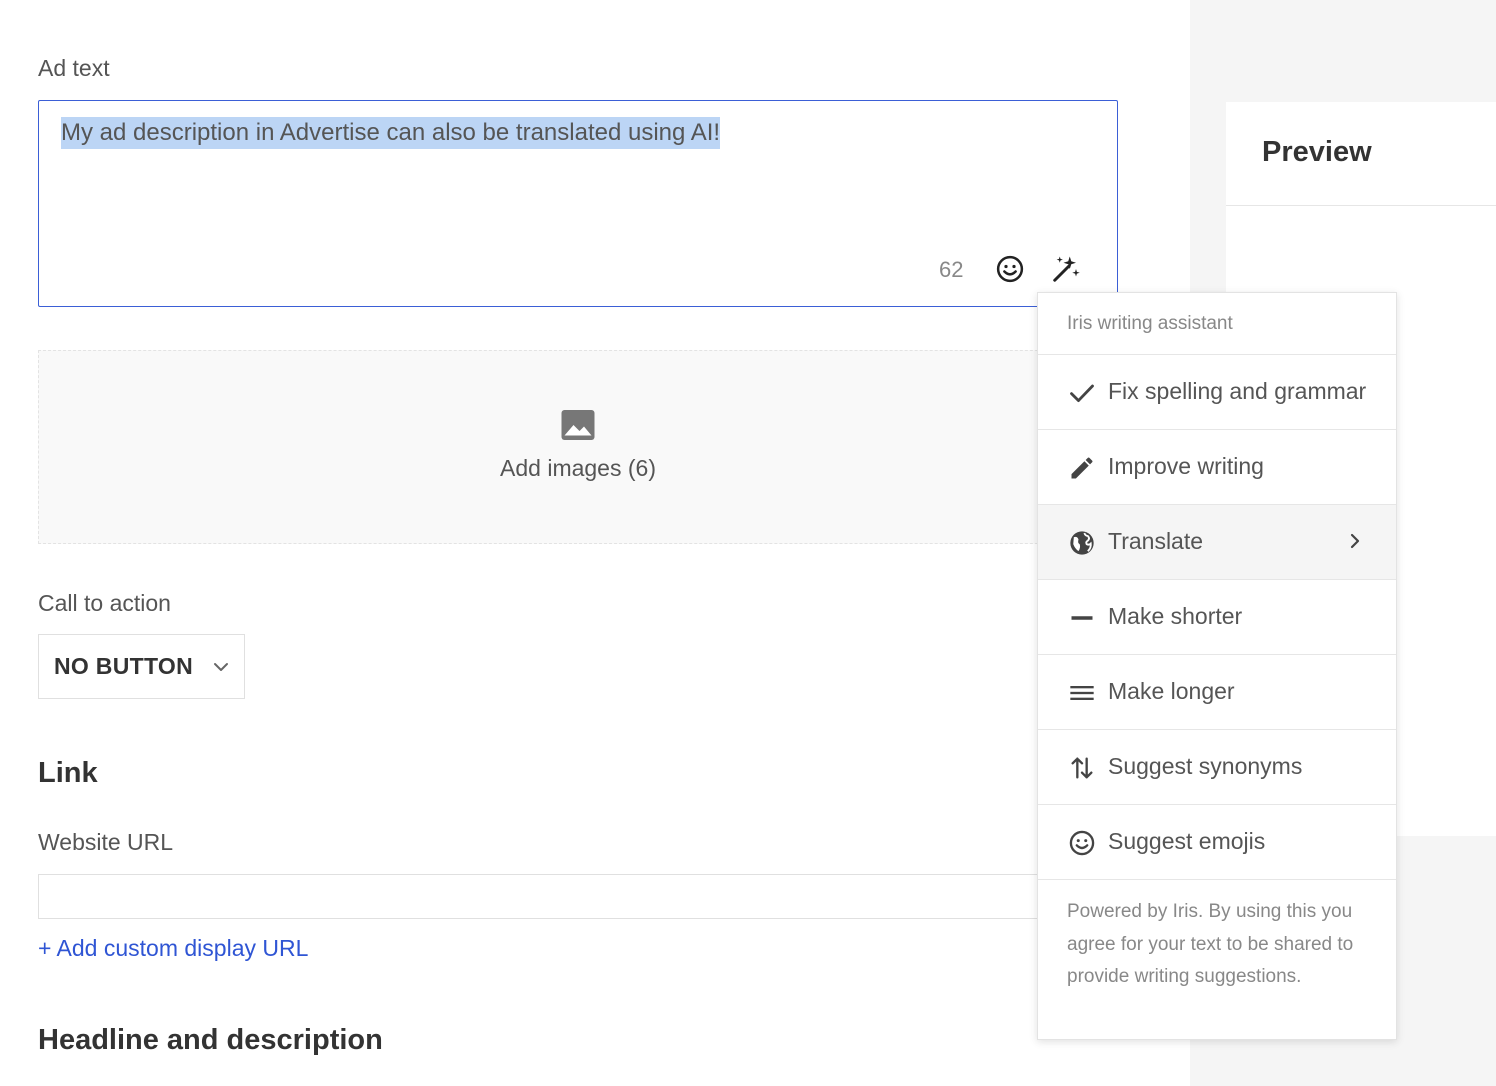 The width and height of the screenshot is (1496, 1086). I want to click on menu-item-make-shorter: Make shorter, so click(1217, 617).